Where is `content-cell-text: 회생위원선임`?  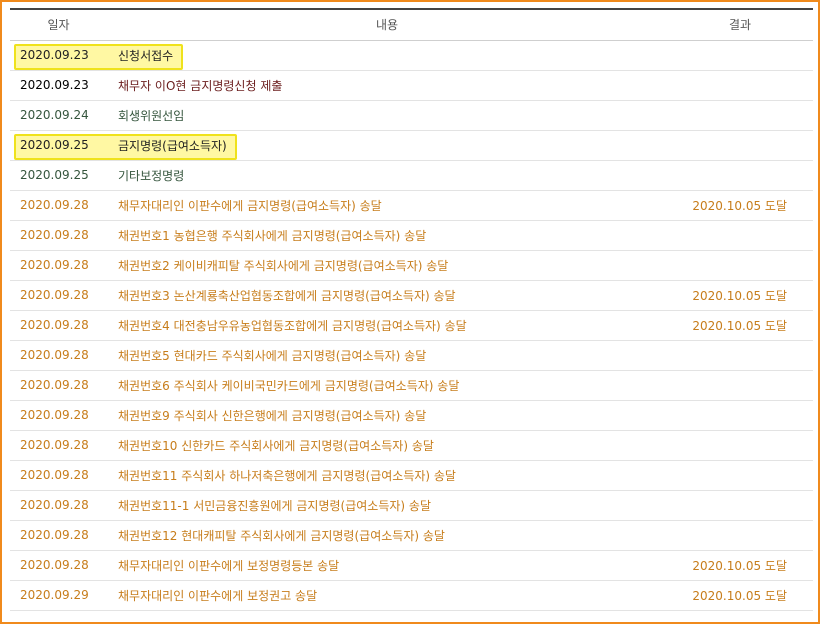
content-cell-text: 회생위원선임 is located at coordinates (151, 115).